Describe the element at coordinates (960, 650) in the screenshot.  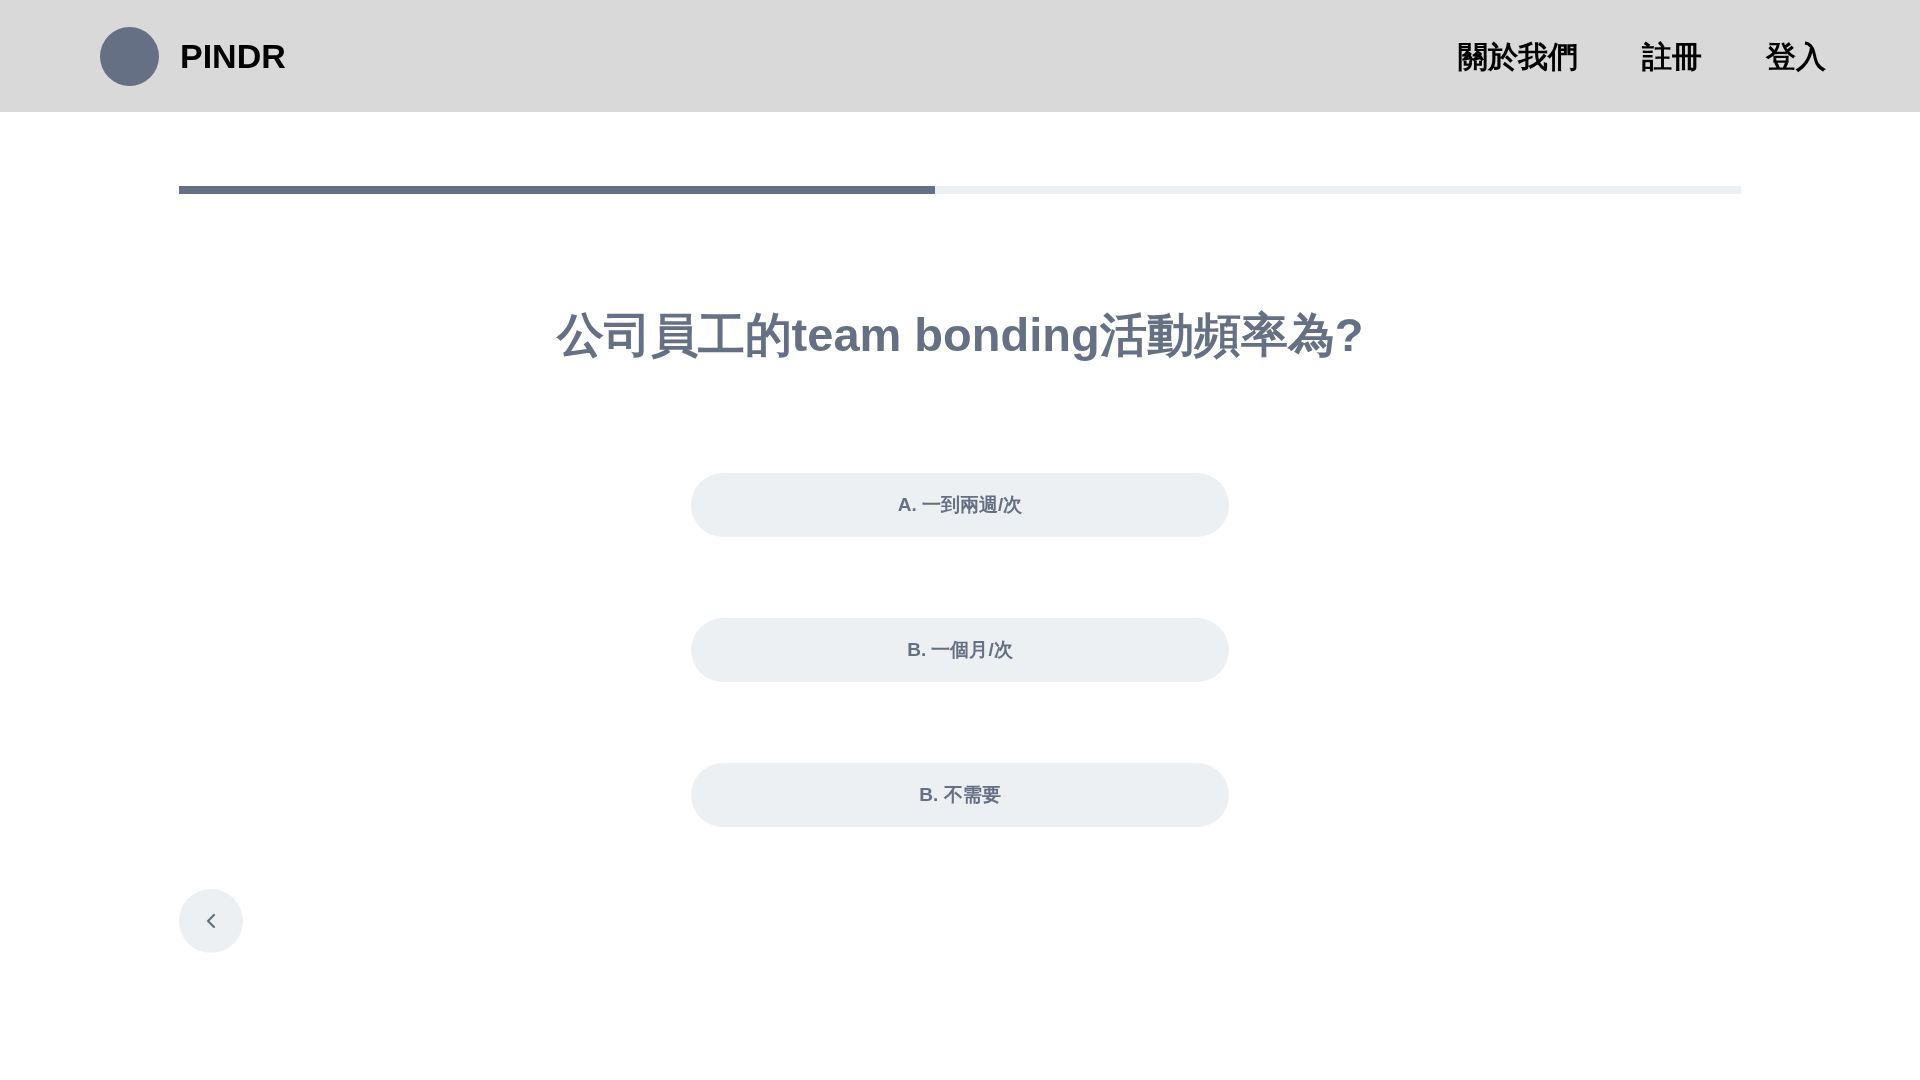
I see `answer-option: B. 一個月/次` at that location.